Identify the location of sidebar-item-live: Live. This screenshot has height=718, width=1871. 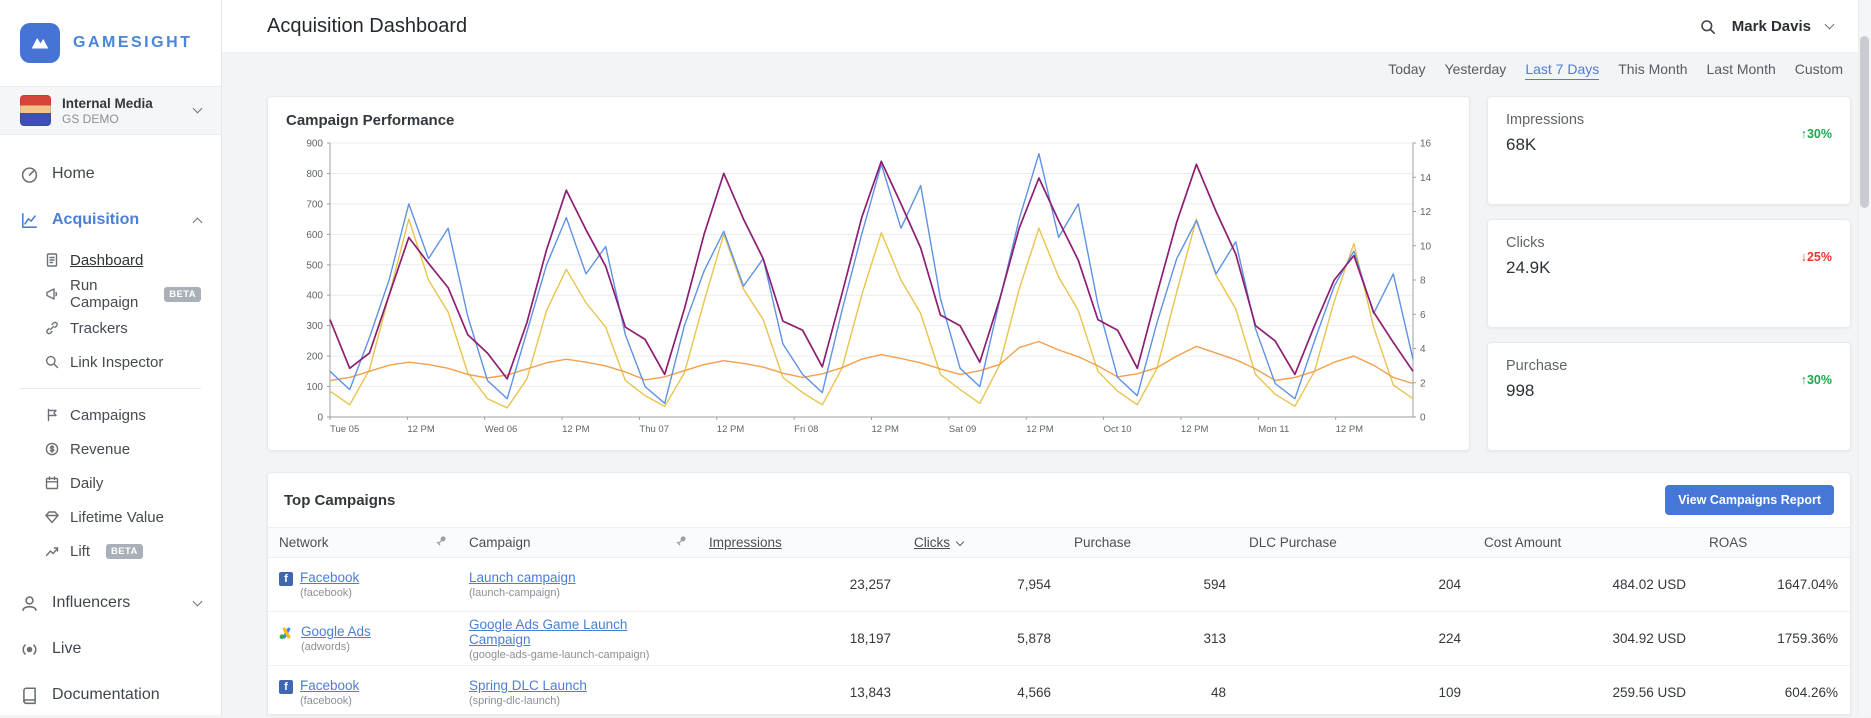
(110, 649).